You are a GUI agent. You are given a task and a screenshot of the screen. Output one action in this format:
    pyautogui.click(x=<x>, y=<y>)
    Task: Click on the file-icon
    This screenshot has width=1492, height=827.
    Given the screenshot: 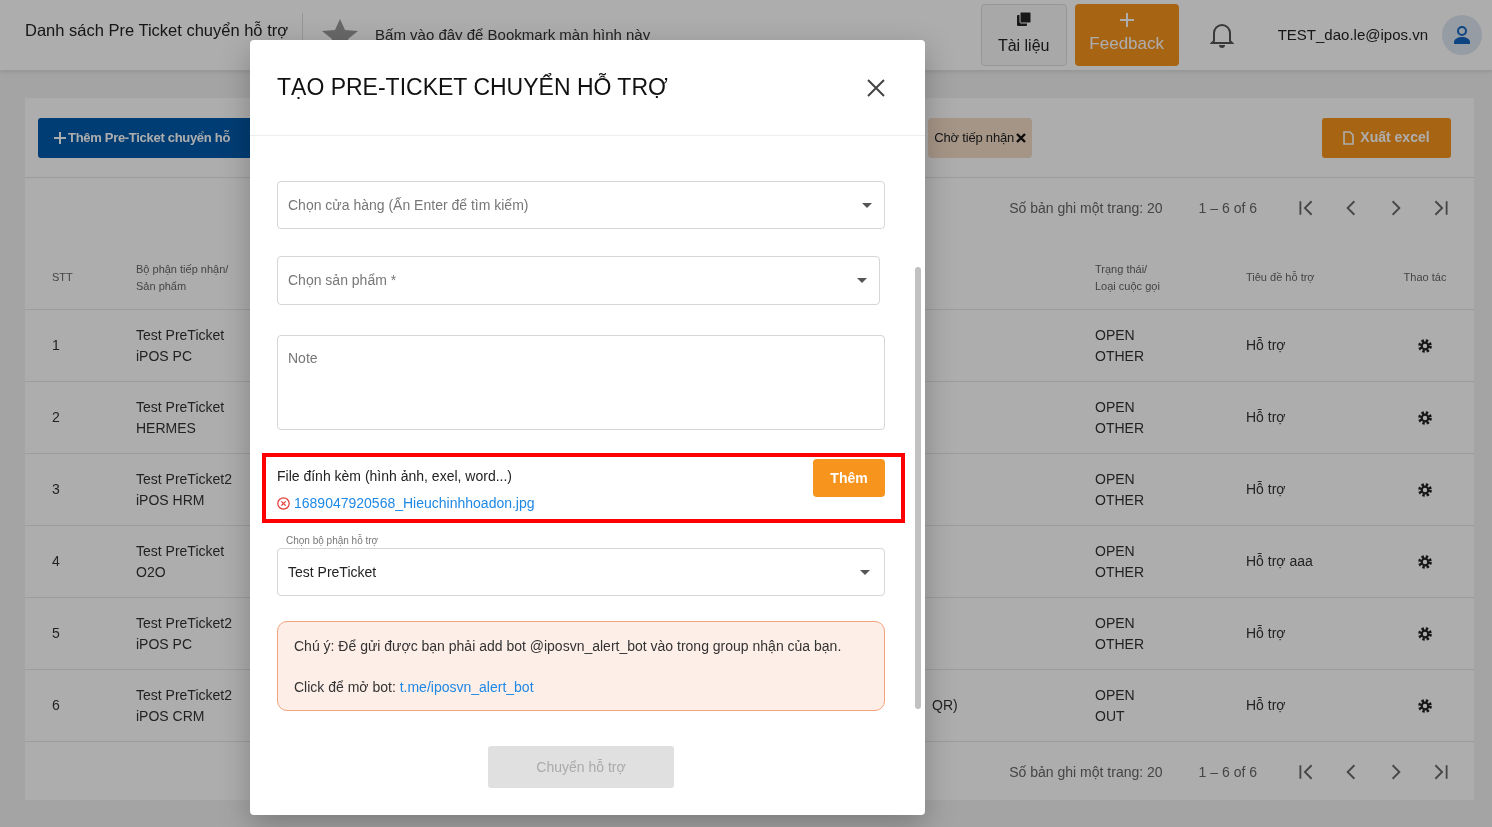 What is the action you would take?
    pyautogui.click(x=1349, y=137)
    